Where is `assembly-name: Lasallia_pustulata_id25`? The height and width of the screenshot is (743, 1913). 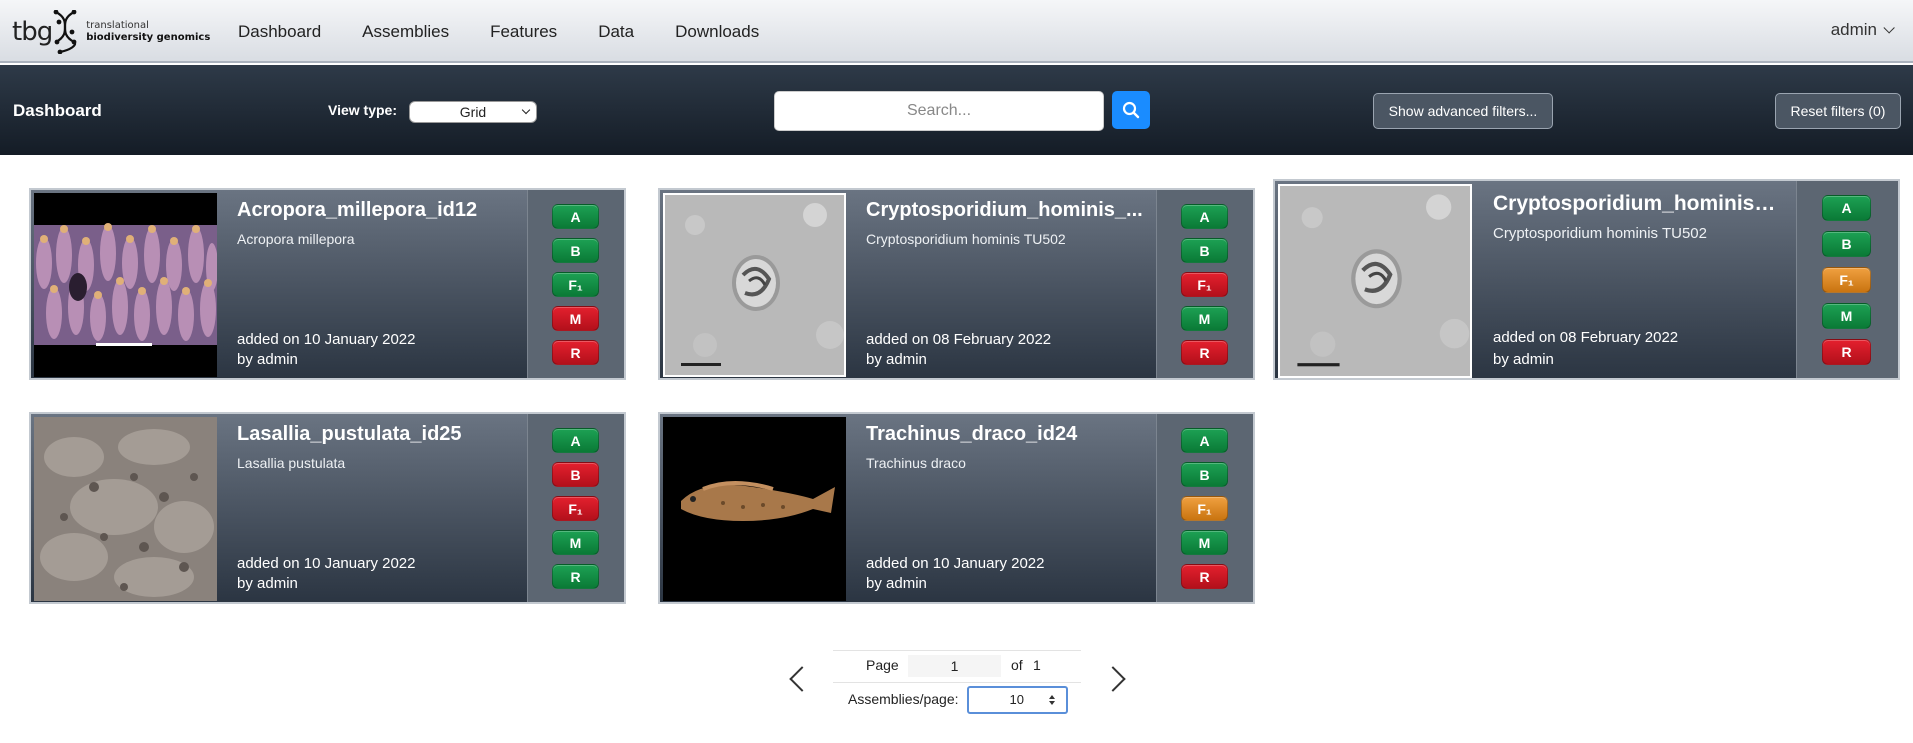
assembly-name: Lasallia_pustulata_id25 is located at coordinates (377, 434).